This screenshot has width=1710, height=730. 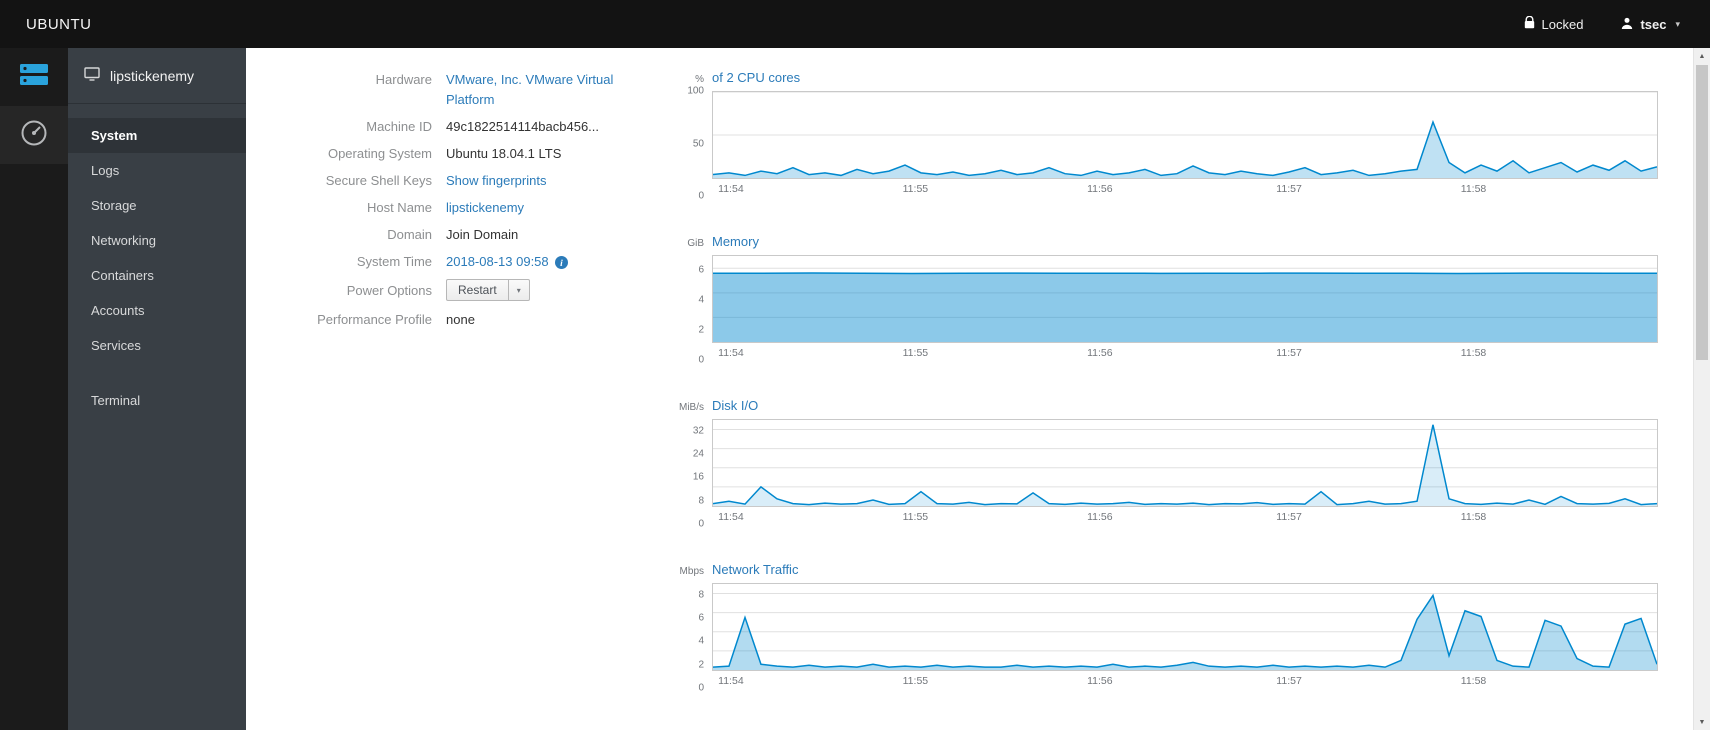 What do you see at coordinates (735, 405) in the screenshot?
I see `chart-title-disk-io: Disk I/O` at bounding box center [735, 405].